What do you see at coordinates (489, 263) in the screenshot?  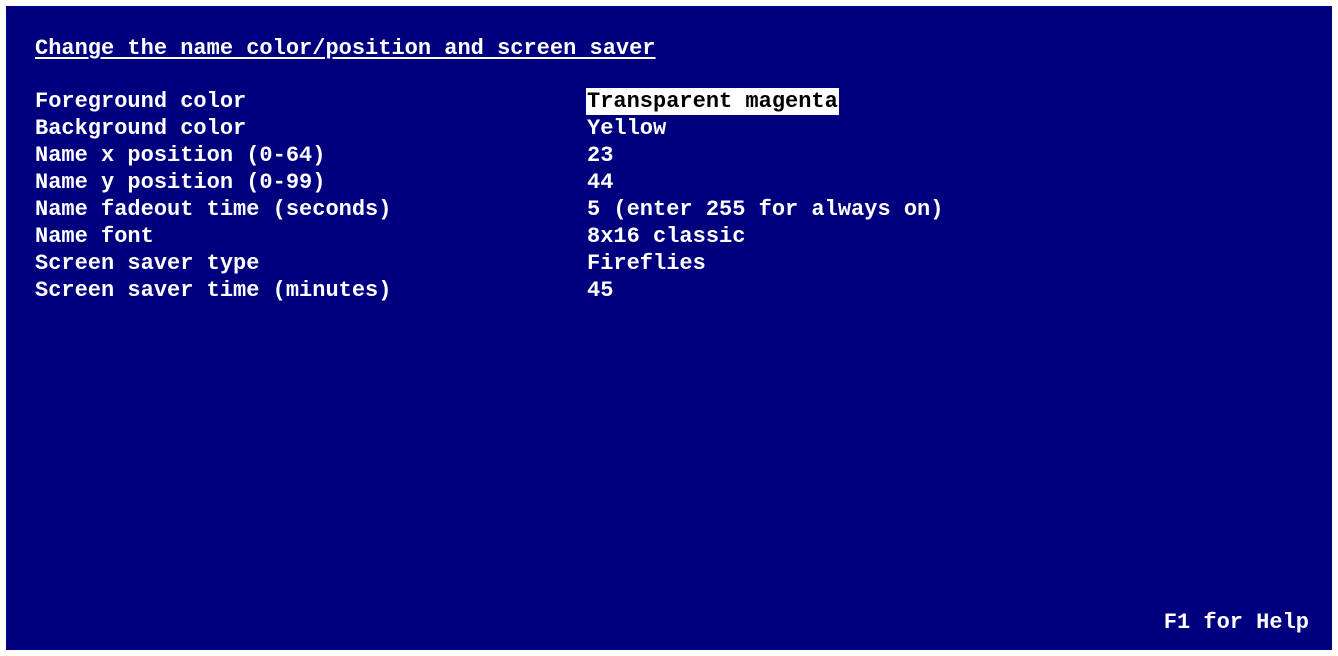 I see `setting-row-screen-saver-type: Screen saver type Fireflies` at bounding box center [489, 263].